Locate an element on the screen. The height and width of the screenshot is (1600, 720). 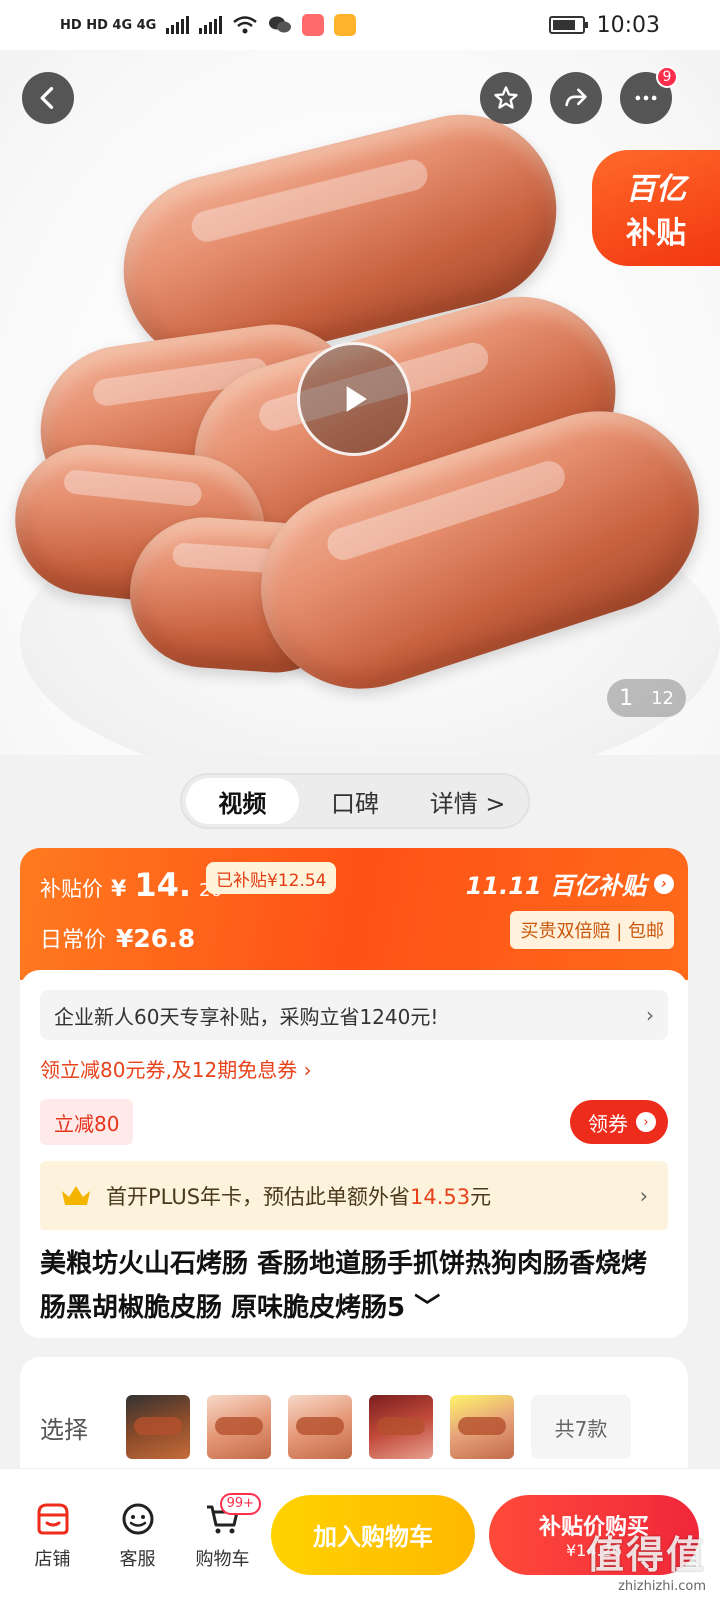
star-icon is located at coordinates (506, 97).